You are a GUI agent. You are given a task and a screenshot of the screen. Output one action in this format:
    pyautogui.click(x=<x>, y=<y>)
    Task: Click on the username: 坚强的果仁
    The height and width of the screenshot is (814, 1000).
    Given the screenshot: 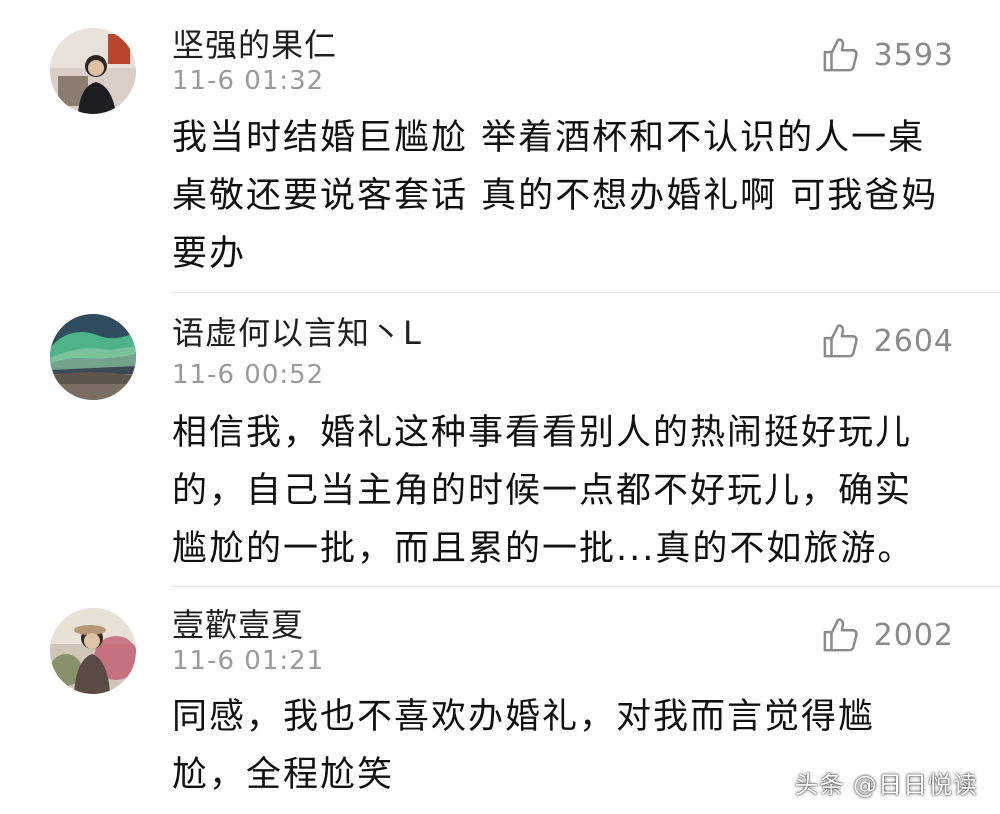 What is the action you would take?
    pyautogui.click(x=254, y=43)
    